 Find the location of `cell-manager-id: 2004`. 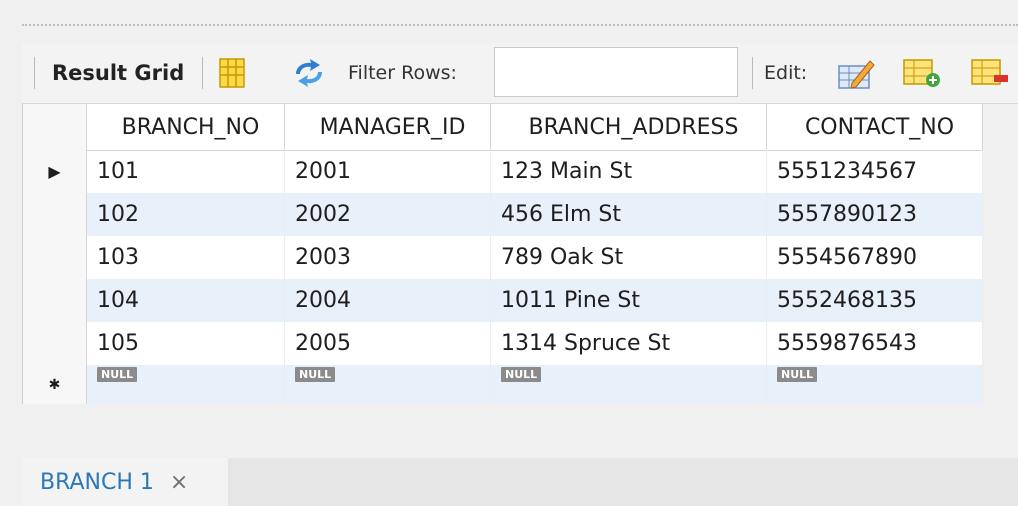

cell-manager-id: 2004 is located at coordinates (388, 300).